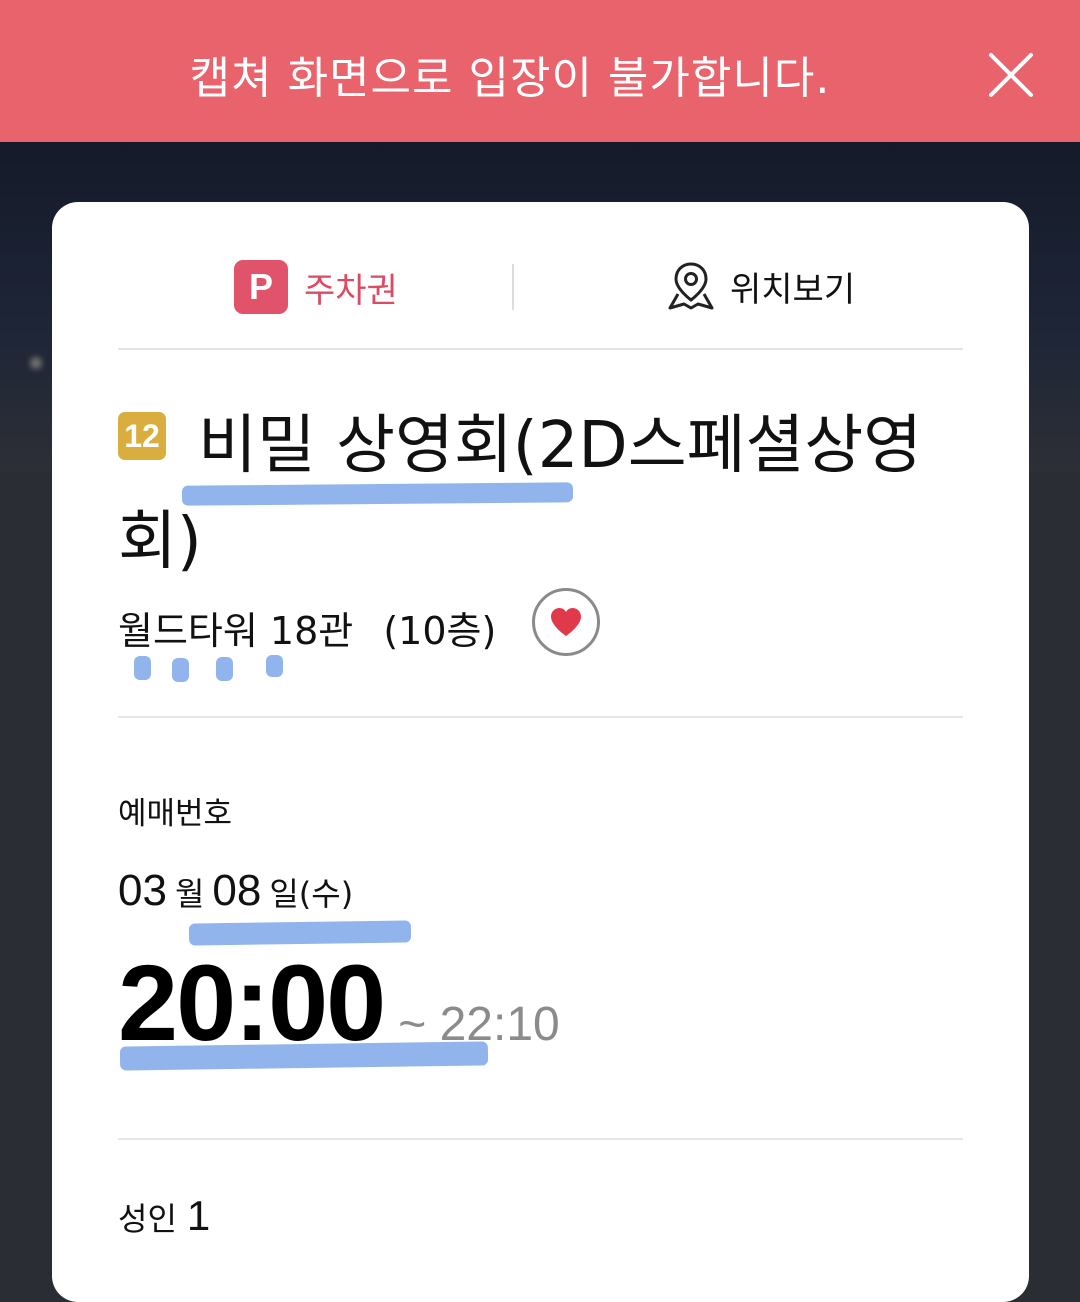 Image resolution: width=1080 pixels, height=1302 pixels. Describe the element at coordinates (510, 78) in the screenshot. I see `banner-message: 캡쳐 화면으로 입장이 불가합니다.` at that location.